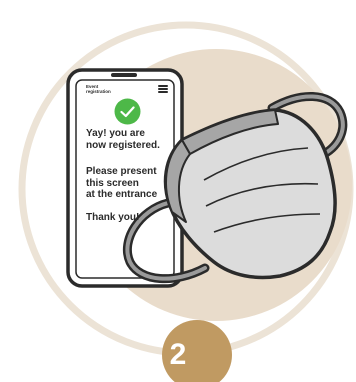 This screenshot has height=382, width=356. I want to click on thank-you-message: Thank you!, so click(113, 217).